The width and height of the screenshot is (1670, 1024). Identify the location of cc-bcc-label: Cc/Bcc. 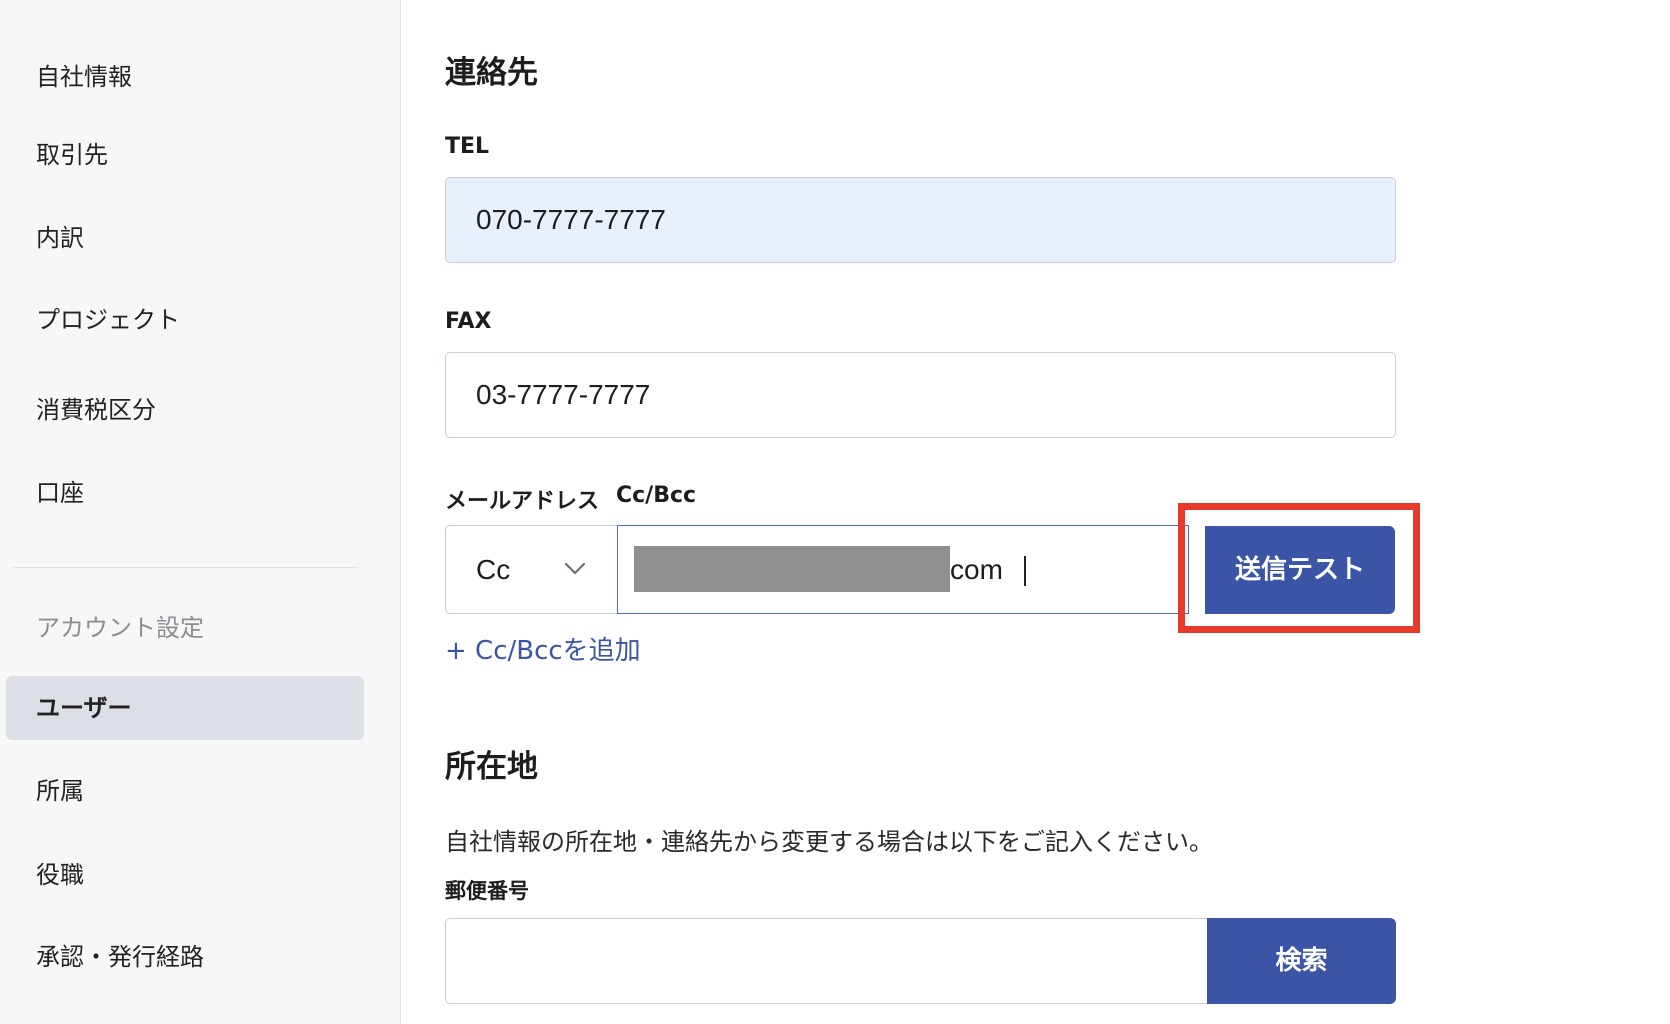
(656, 495).